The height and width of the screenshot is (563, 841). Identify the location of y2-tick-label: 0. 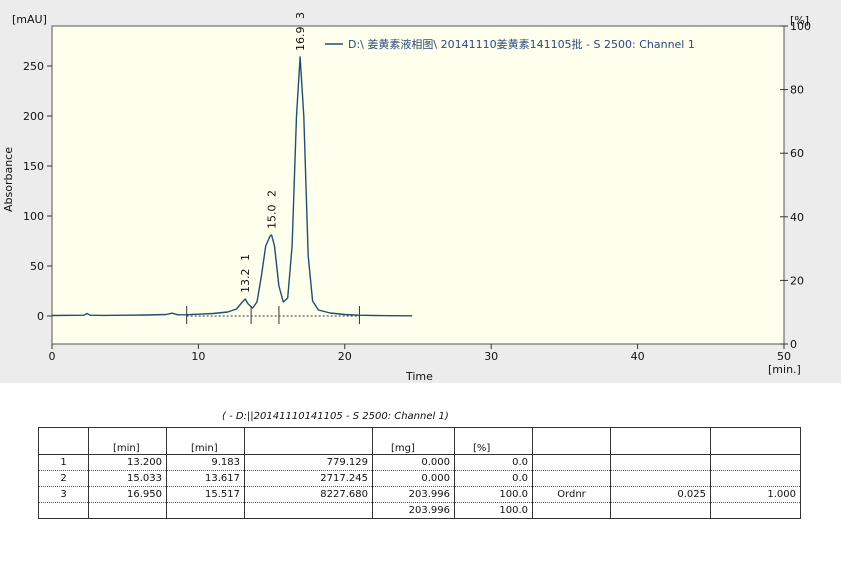
(793, 344).